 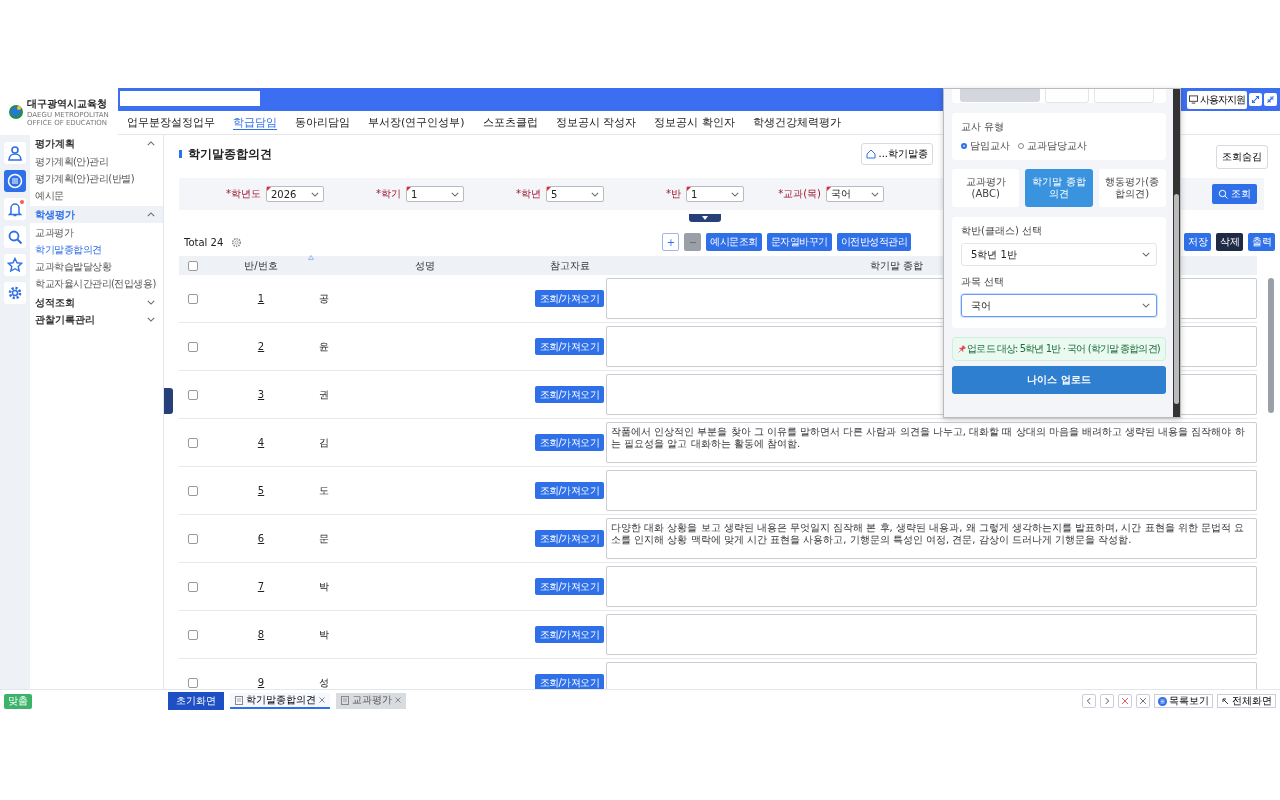 I want to click on class-select: 5학년 1반, so click(x=1059, y=254).